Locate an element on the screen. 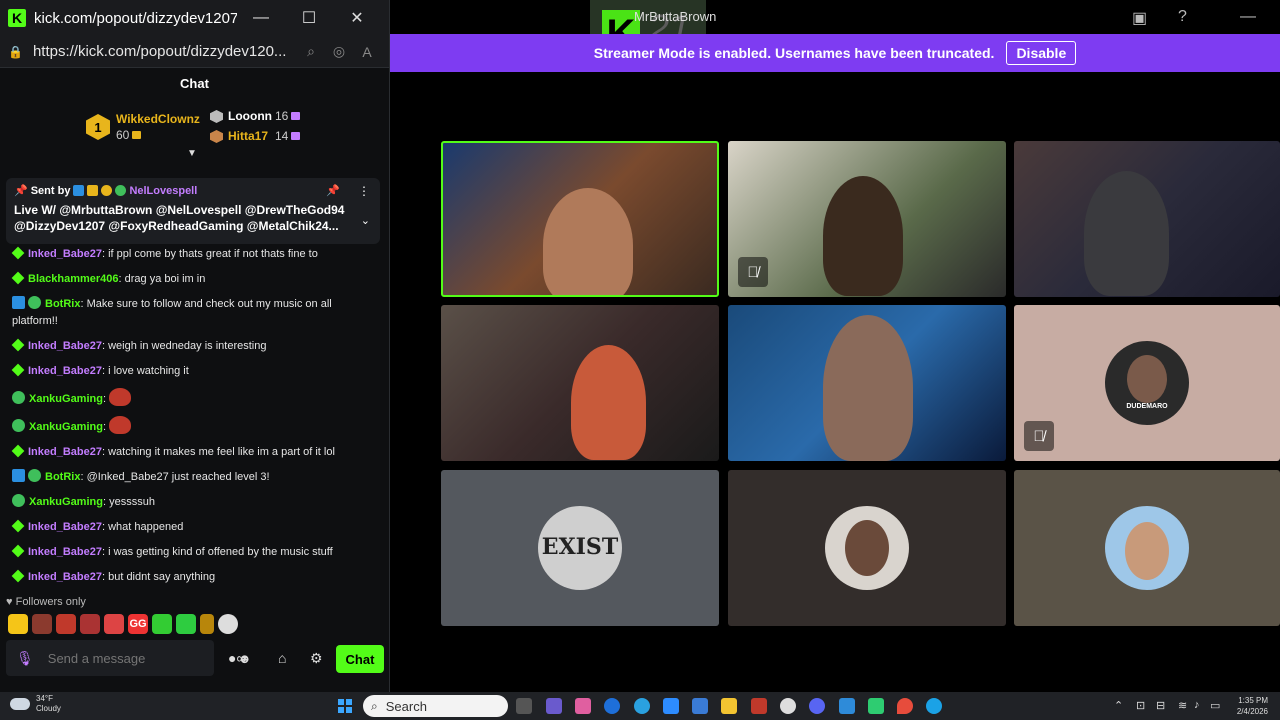  chevron-up-icon: ⌃ is located at coordinates (1118, 705).